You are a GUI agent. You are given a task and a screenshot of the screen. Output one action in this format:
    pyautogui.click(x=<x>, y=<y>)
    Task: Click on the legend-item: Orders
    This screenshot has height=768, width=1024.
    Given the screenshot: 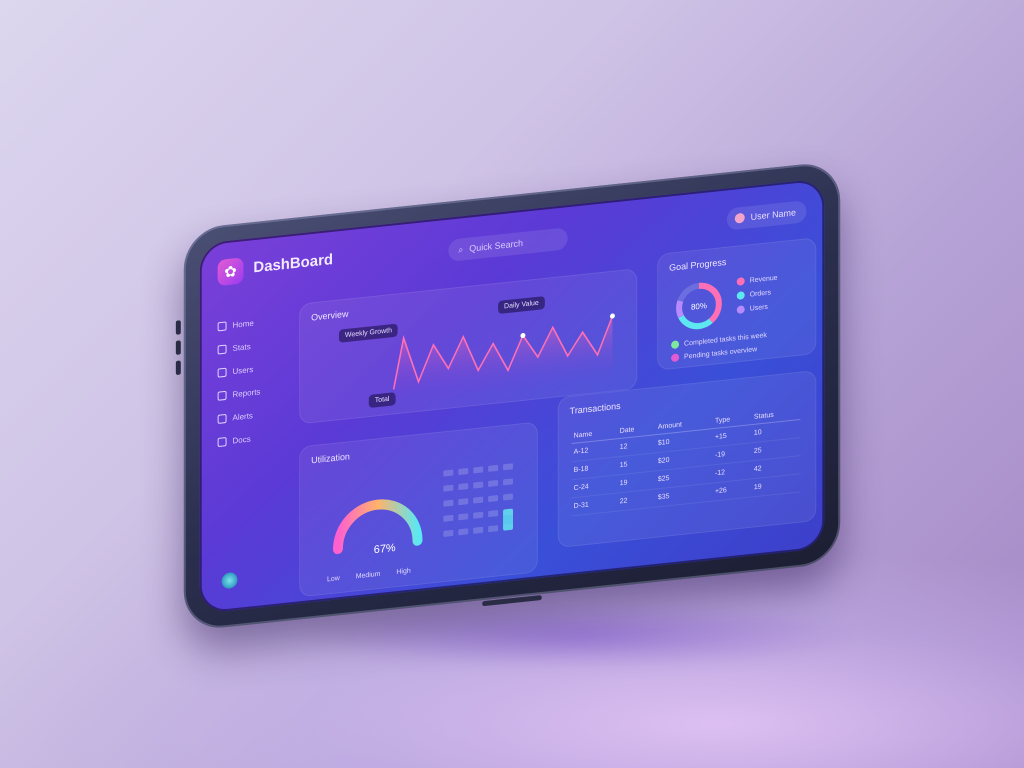 What is the action you would take?
    pyautogui.click(x=753, y=294)
    